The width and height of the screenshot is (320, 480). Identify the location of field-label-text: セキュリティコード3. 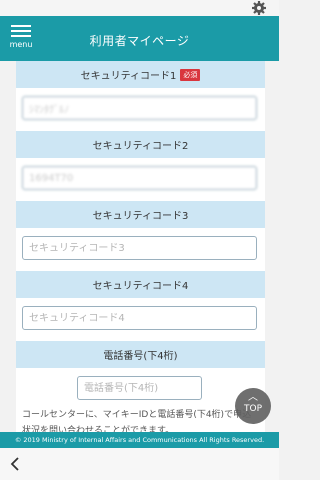
(140, 216).